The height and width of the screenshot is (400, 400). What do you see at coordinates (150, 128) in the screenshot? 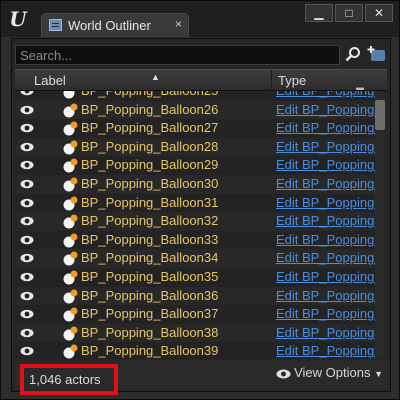
I see `actor-label: BP_Popping_Balloon27` at bounding box center [150, 128].